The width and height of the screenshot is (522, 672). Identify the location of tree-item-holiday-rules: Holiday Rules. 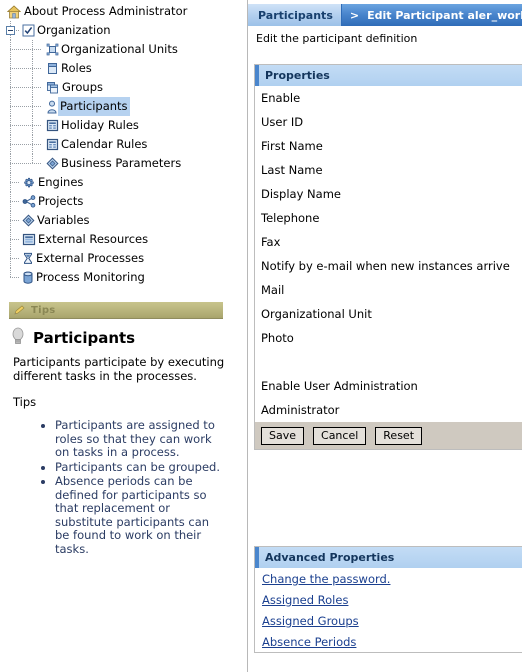
(123, 125).